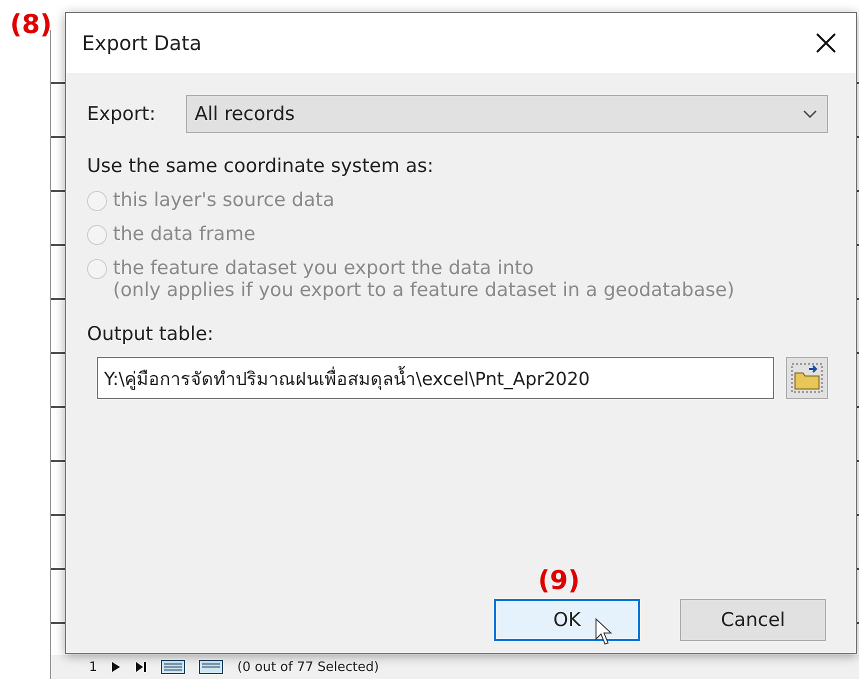 This screenshot has width=859, height=679. What do you see at coordinates (308, 667) in the screenshot?
I see `selection-status: (0 out of 77 Selected)` at bounding box center [308, 667].